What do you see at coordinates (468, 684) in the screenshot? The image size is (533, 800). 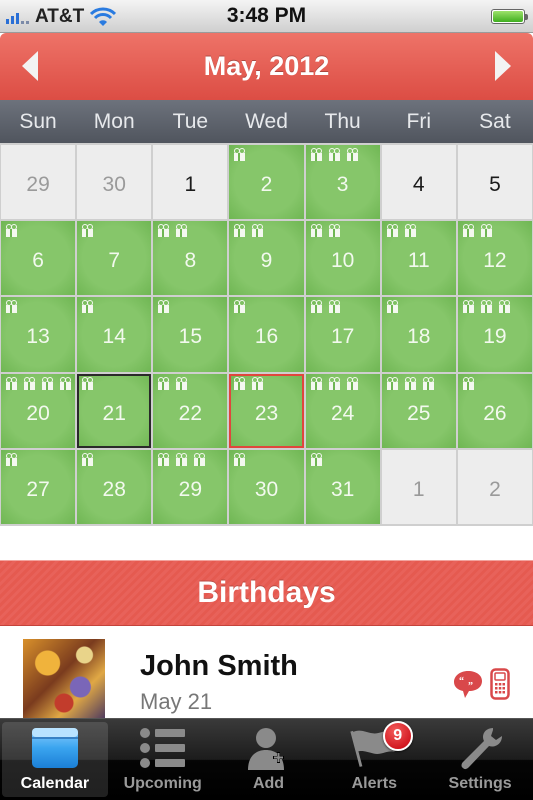 I see `message-icon: “ ”` at bounding box center [468, 684].